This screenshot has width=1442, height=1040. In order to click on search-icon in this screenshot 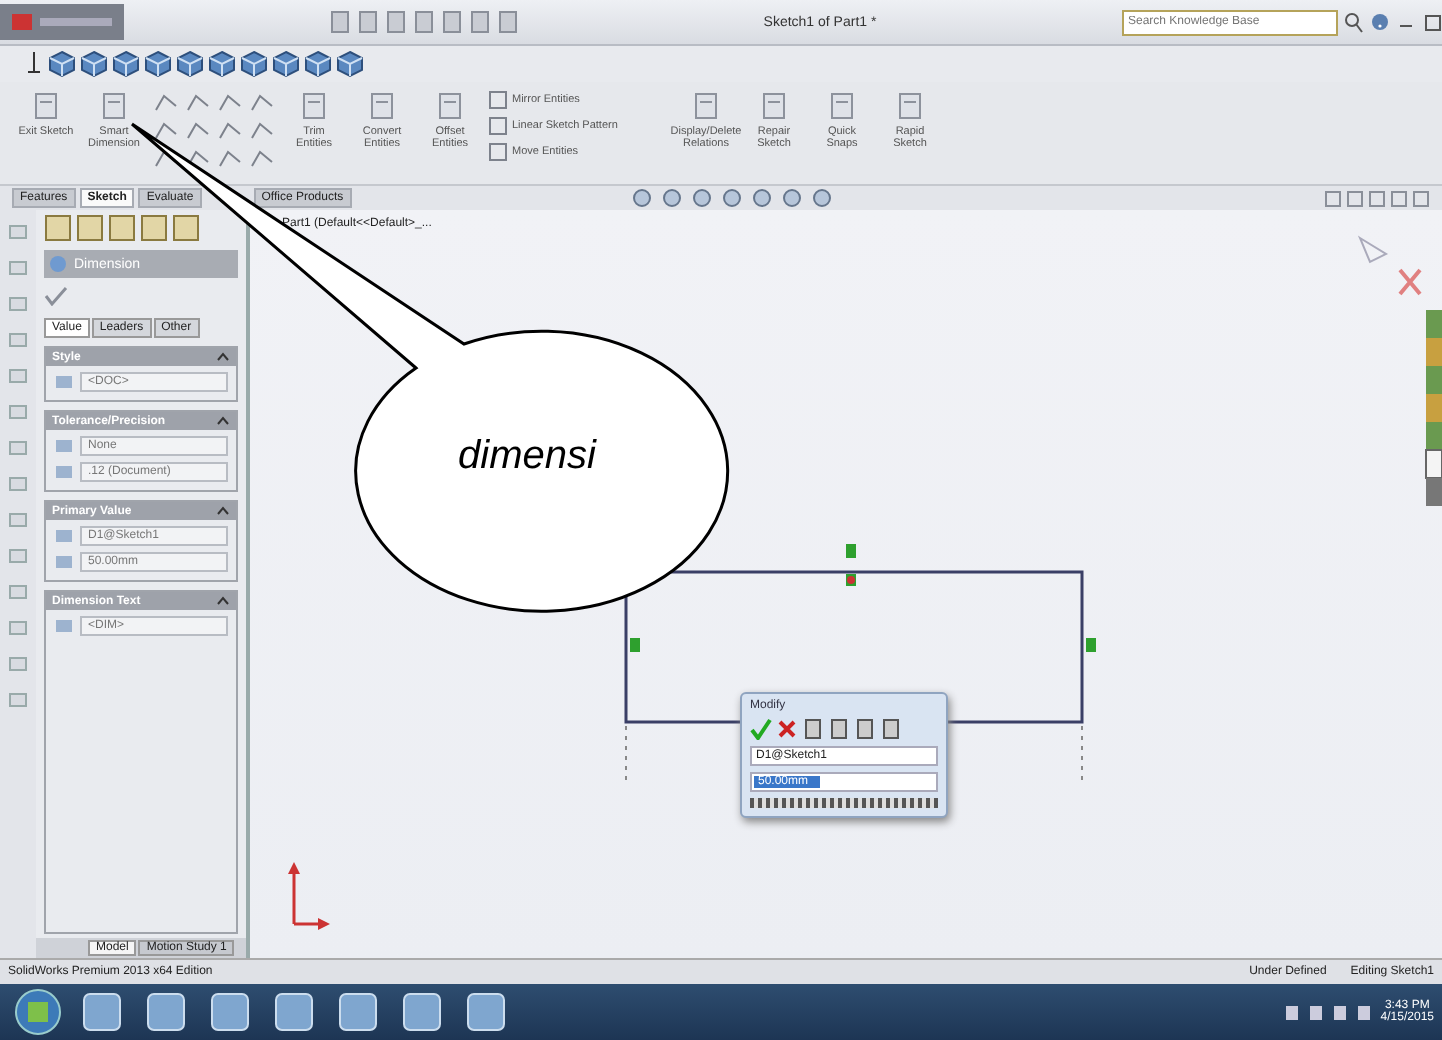, I will do `click(1354, 22)`.